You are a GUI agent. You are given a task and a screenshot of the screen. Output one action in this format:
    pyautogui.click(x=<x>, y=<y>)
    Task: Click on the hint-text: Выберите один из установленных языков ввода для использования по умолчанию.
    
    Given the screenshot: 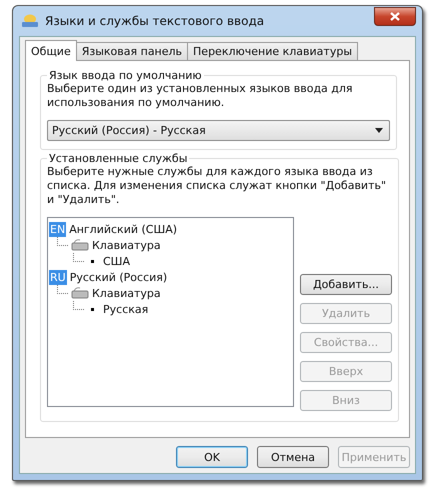 What is the action you would take?
    pyautogui.click(x=200, y=96)
    